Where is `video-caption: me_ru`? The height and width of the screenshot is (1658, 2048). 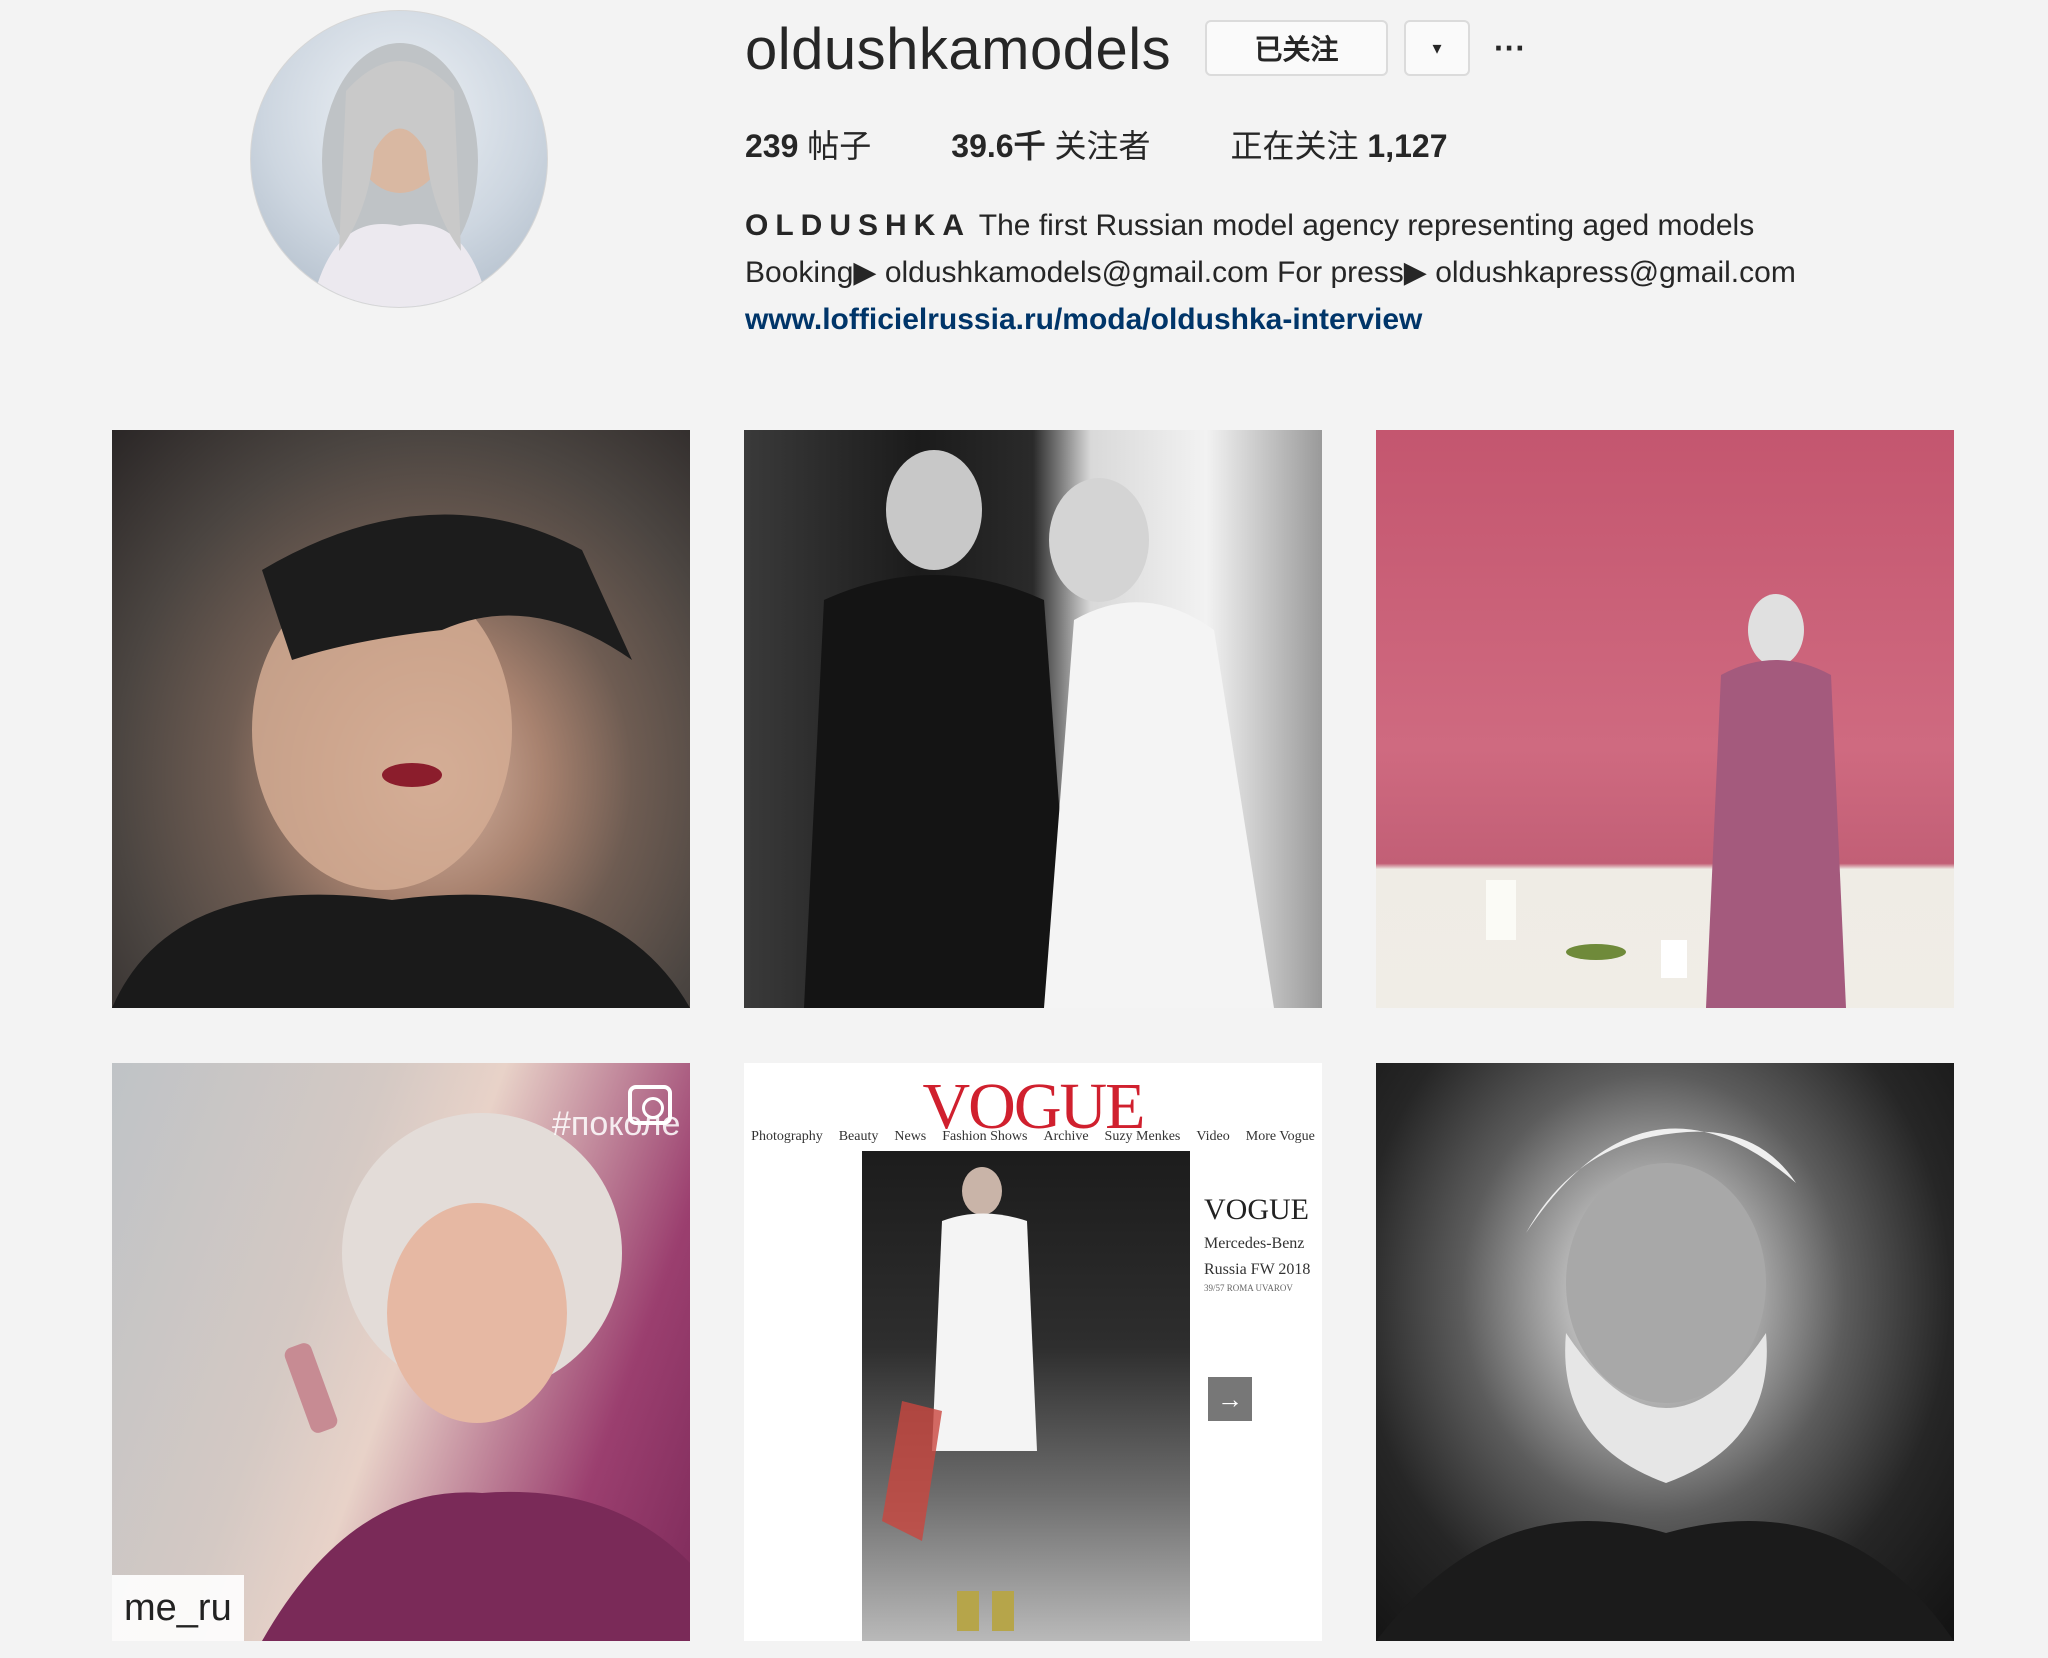 video-caption: me_ru is located at coordinates (178, 1608).